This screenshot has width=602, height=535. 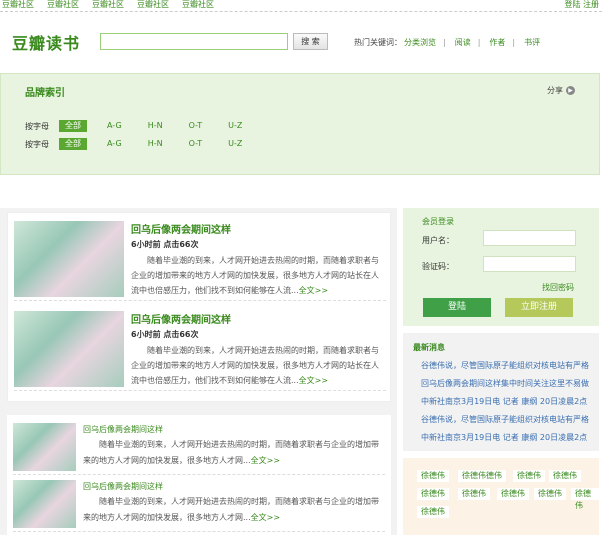 What do you see at coordinates (429, 347) in the screenshot?
I see `news-heading: 最新消息` at bounding box center [429, 347].